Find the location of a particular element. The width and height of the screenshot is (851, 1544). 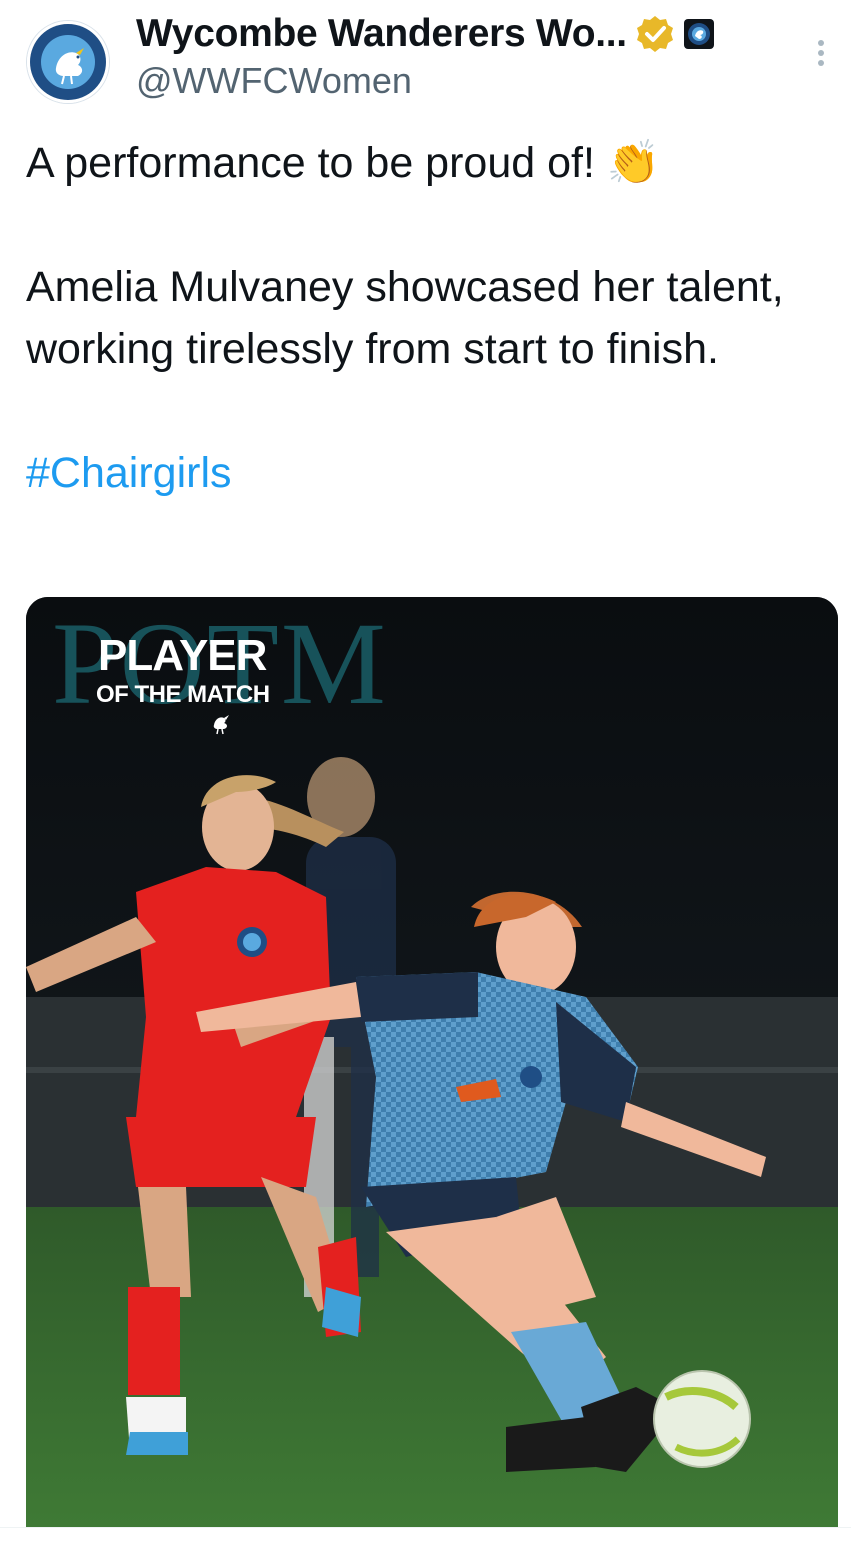

football is located at coordinates (702, 1419).